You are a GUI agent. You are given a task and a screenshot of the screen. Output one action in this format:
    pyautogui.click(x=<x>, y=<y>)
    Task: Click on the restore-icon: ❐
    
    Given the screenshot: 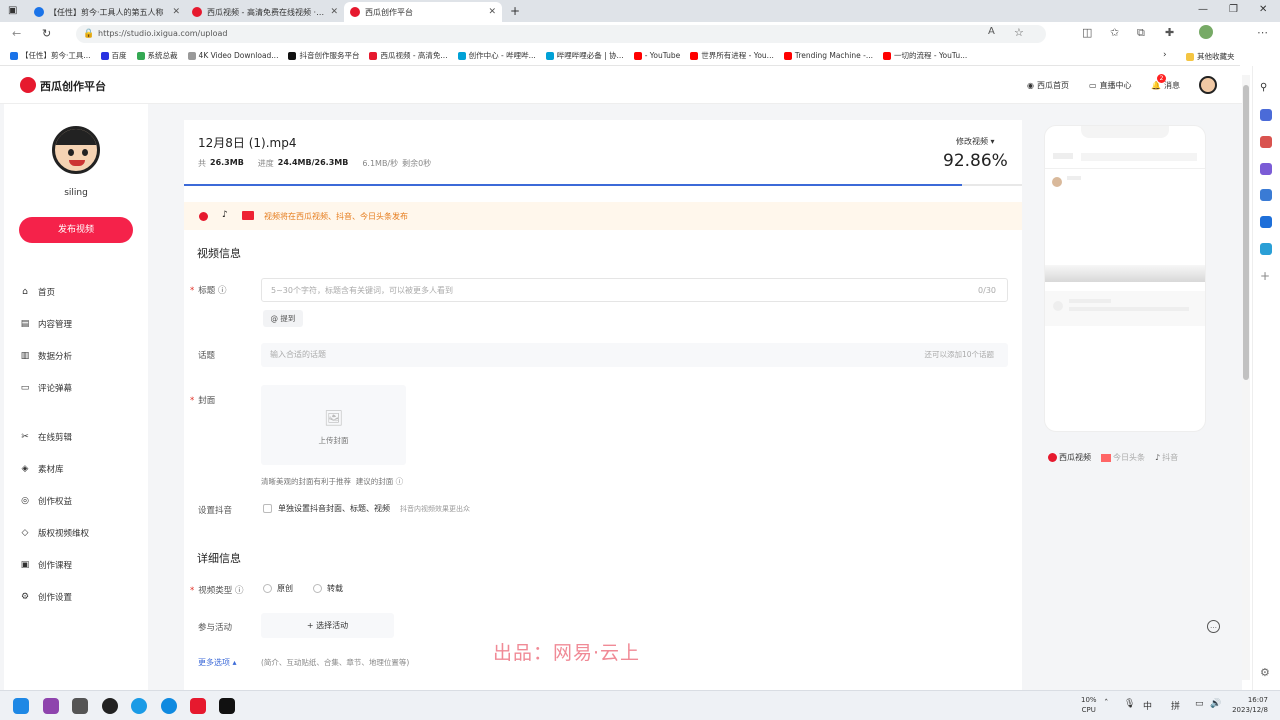 What is the action you would take?
    pyautogui.click(x=1233, y=9)
    